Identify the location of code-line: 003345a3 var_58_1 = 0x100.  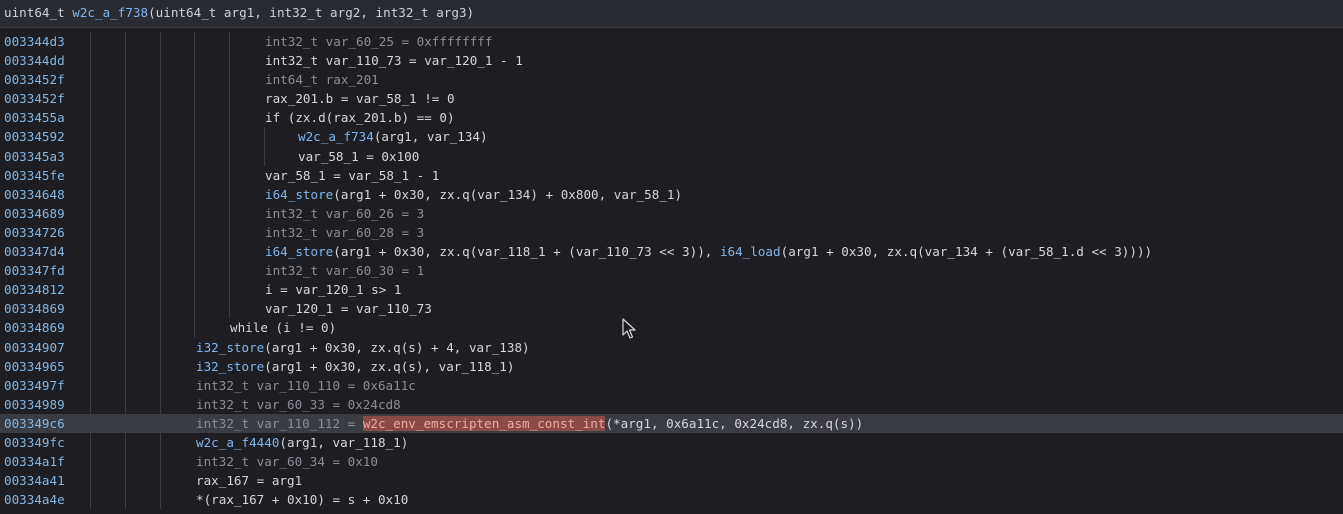
(671, 156).